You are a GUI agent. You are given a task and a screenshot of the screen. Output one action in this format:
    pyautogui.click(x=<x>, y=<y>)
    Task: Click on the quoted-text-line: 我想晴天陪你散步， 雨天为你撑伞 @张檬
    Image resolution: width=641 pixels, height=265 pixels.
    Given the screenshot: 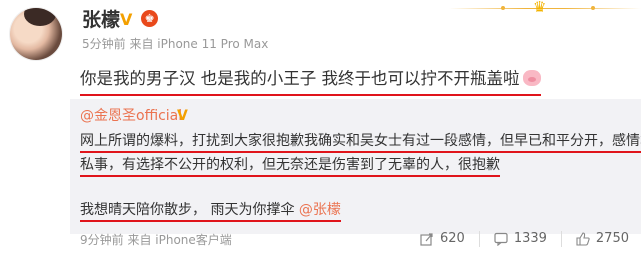 What is the action you would take?
    pyautogui.click(x=210, y=211)
    